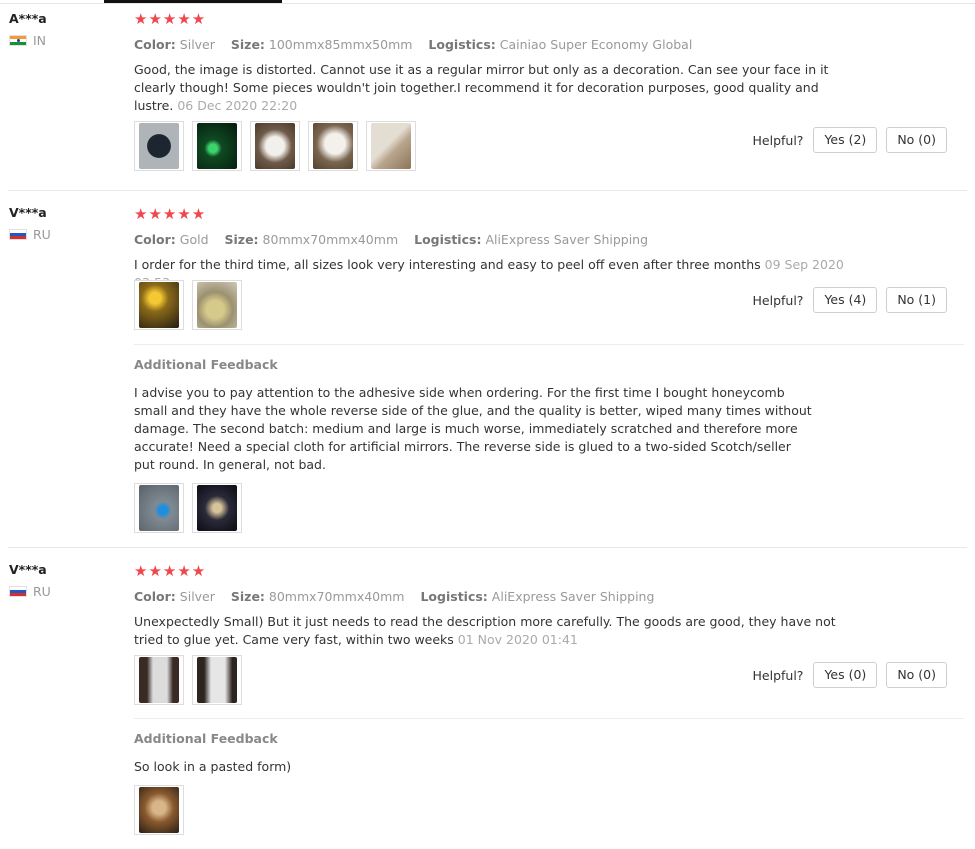  What do you see at coordinates (845, 300) in the screenshot?
I see `helpful-yes-button: Yes (4)` at bounding box center [845, 300].